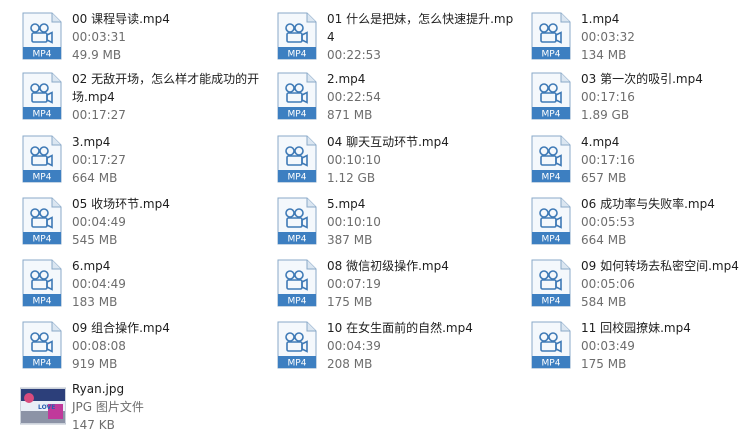 The height and width of the screenshot is (443, 752). Describe the element at coordinates (93, 425) in the screenshot. I see `file-size: 147 KB` at that location.